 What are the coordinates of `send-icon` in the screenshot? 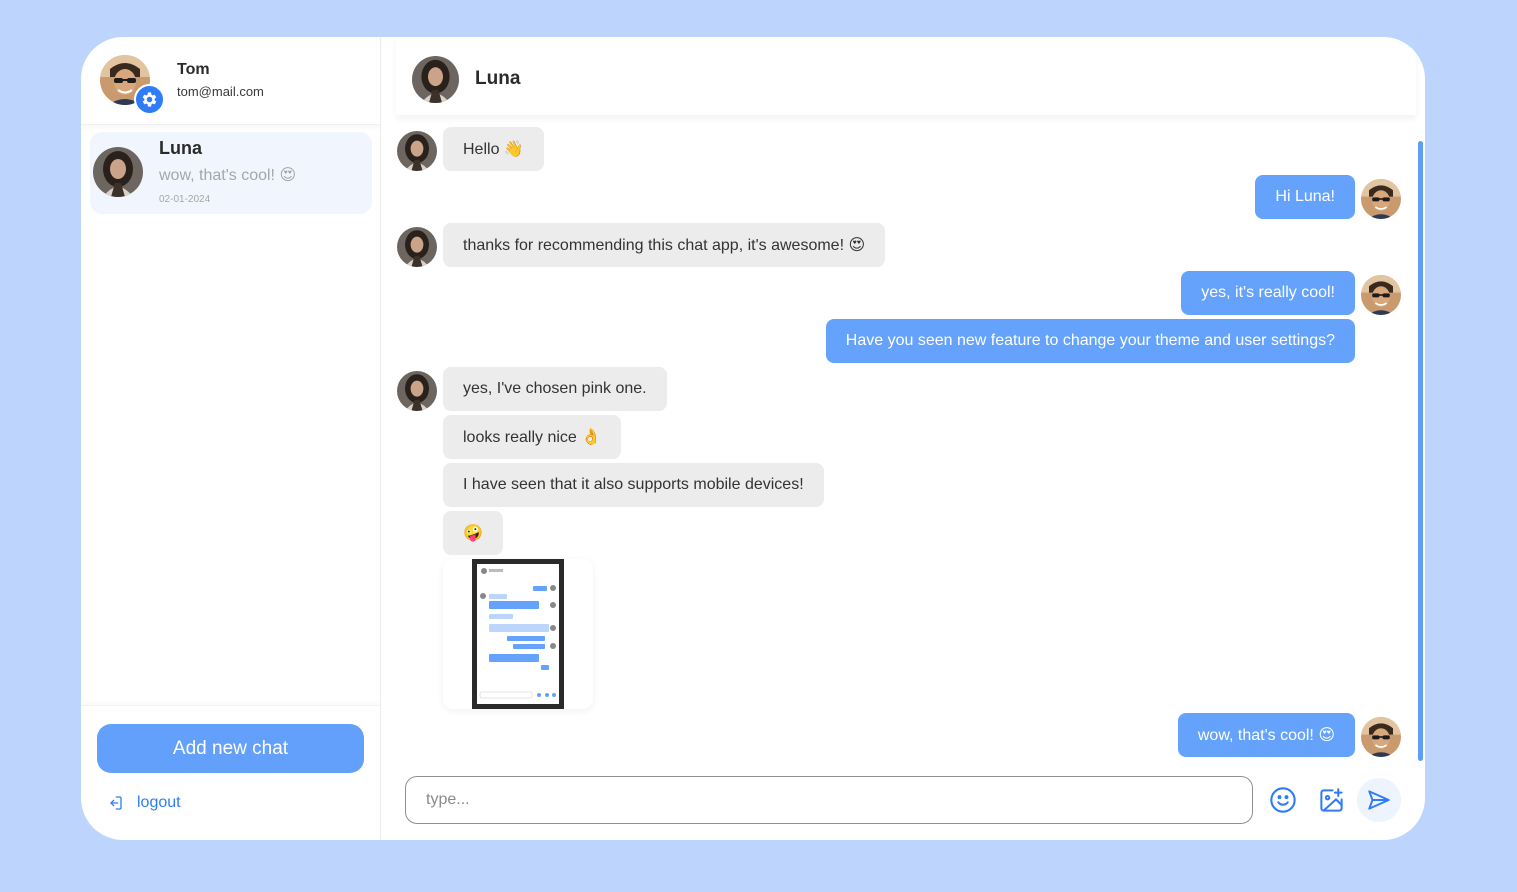 It's located at (1379, 800).